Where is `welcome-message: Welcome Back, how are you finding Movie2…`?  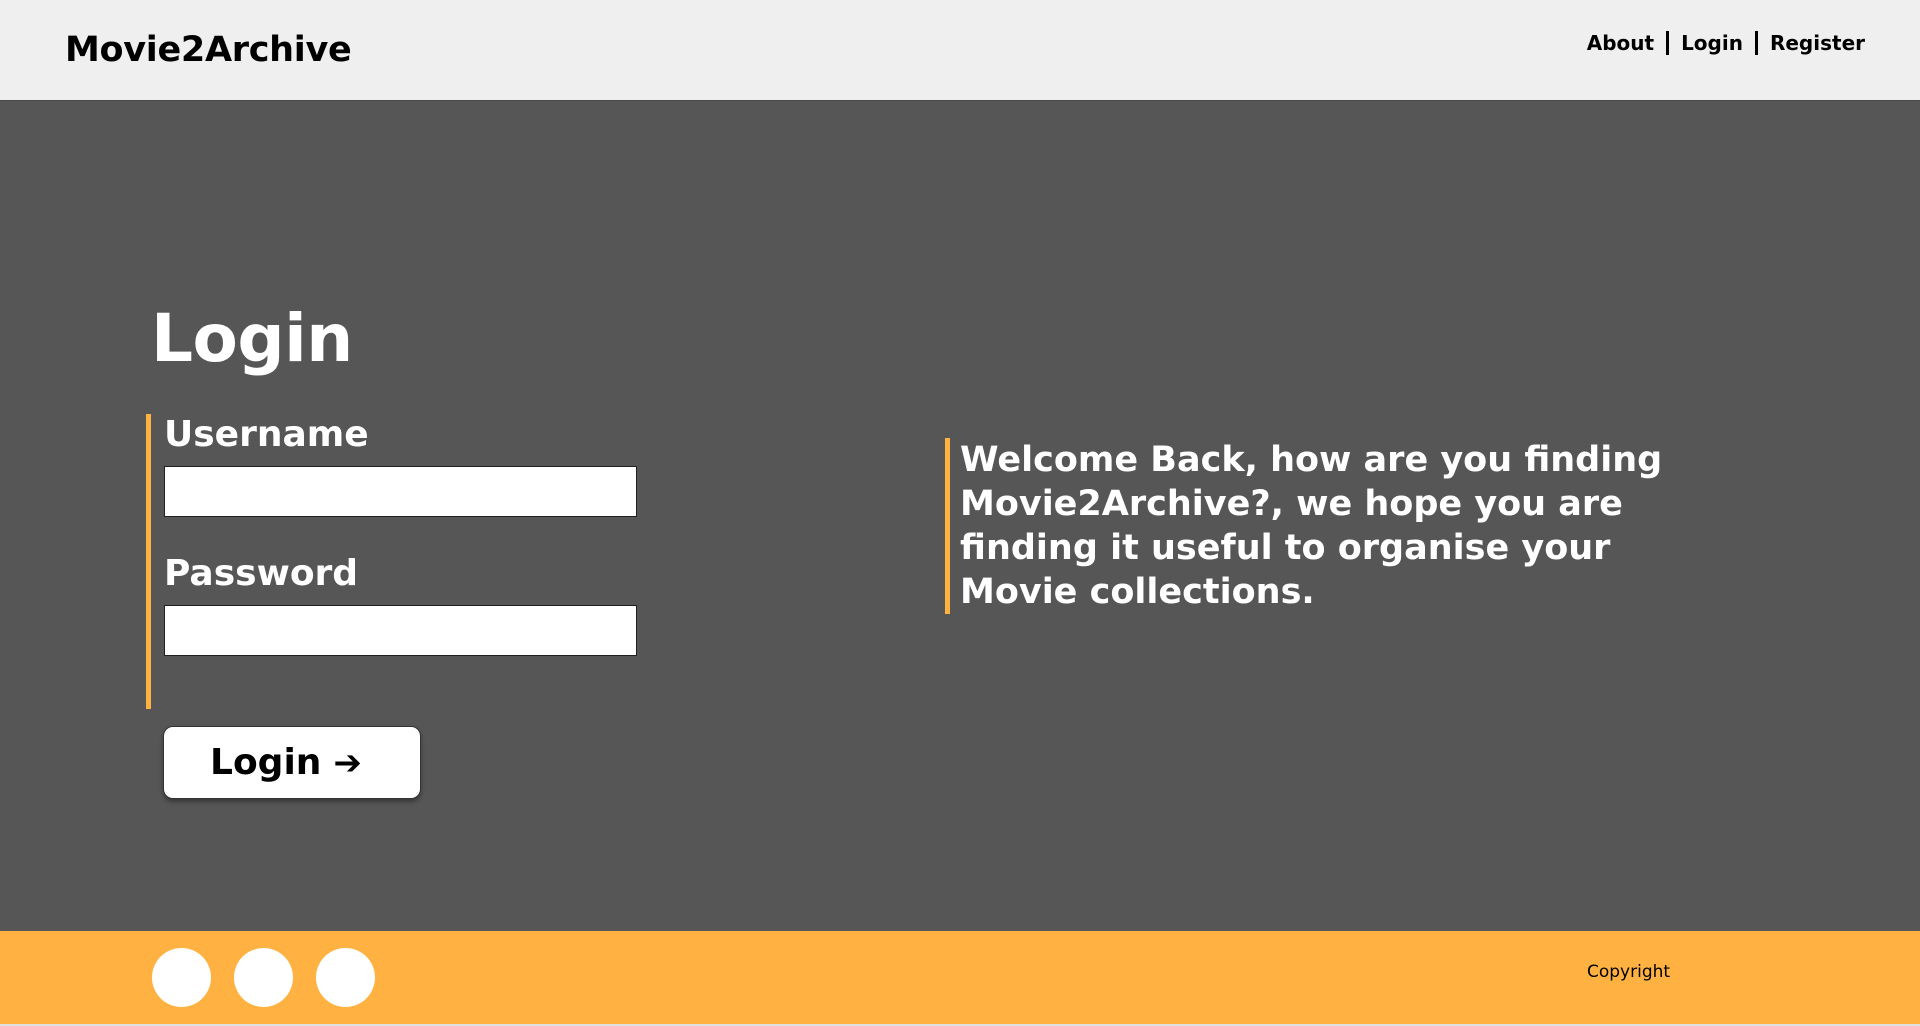
welcome-message: Welcome Back, how are you finding Movie2… is located at coordinates (1325, 526).